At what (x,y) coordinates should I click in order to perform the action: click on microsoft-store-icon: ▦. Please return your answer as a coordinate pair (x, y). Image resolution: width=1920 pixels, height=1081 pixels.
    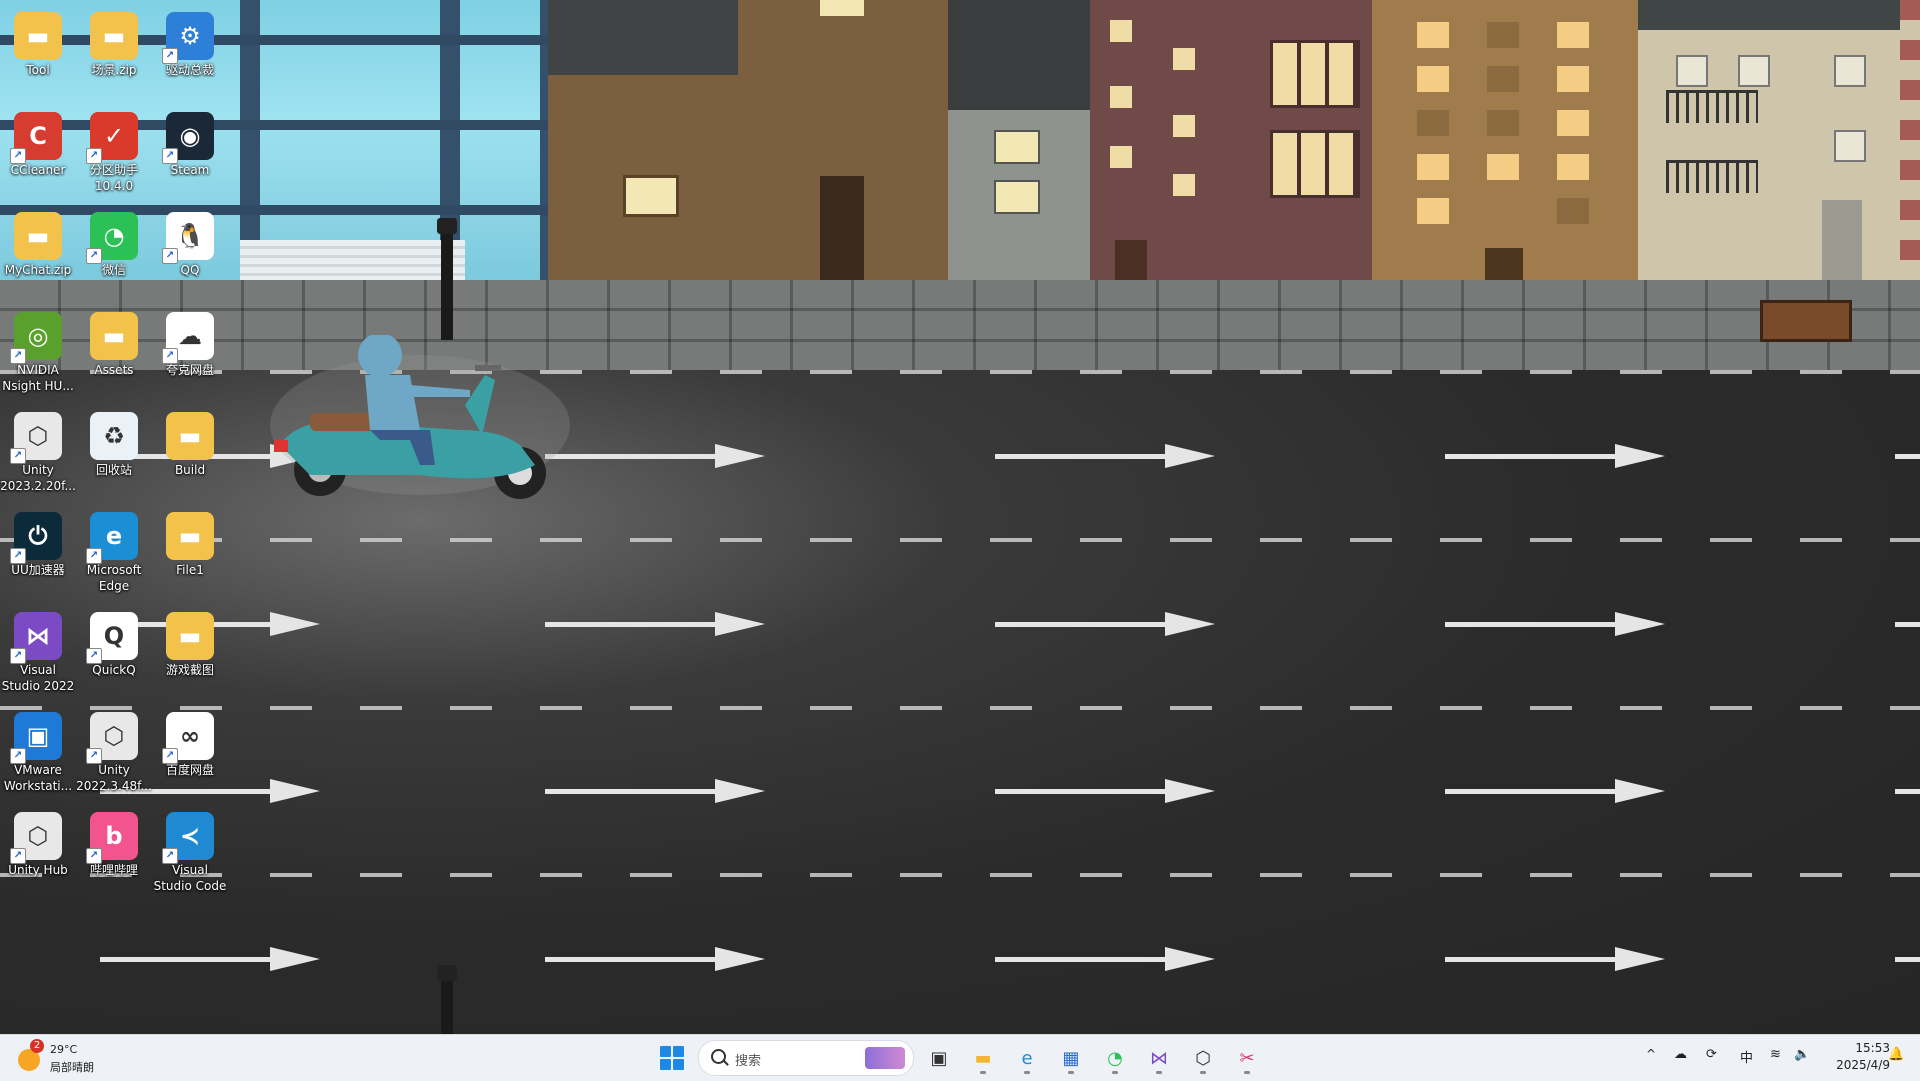
    Looking at the image, I should click on (1071, 1058).